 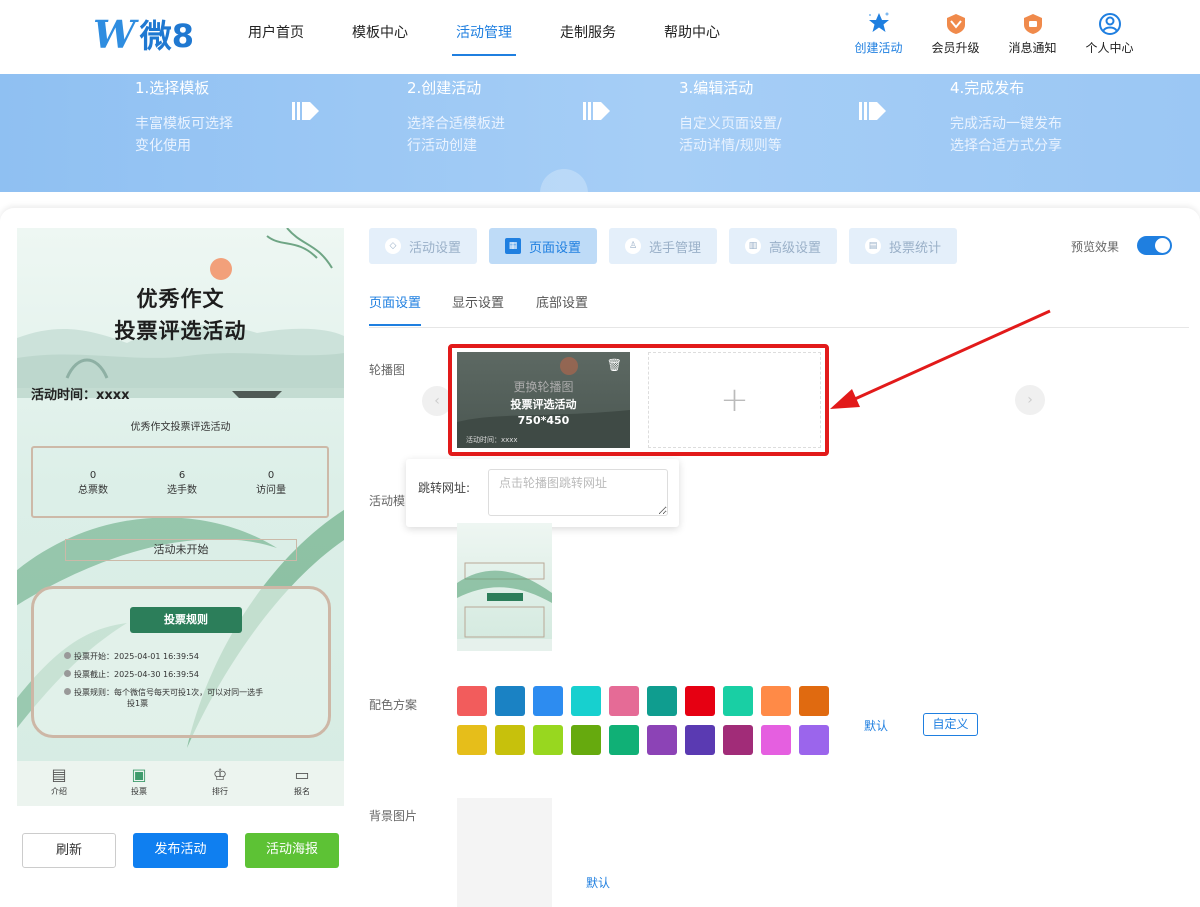 What do you see at coordinates (1032, 23) in the screenshot?
I see `notification-icon` at bounding box center [1032, 23].